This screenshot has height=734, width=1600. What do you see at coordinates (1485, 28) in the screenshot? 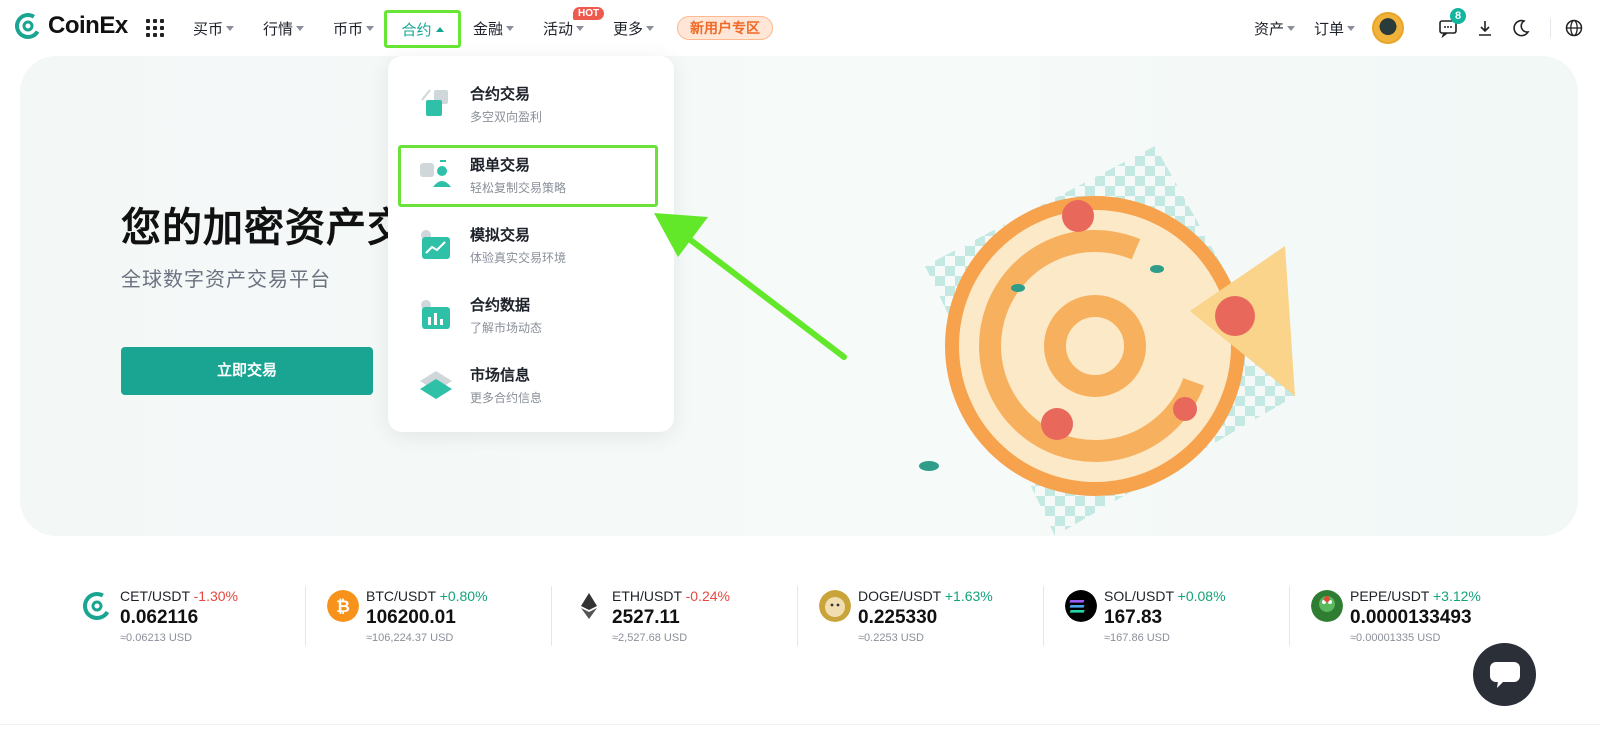
I see `download-icon` at bounding box center [1485, 28].